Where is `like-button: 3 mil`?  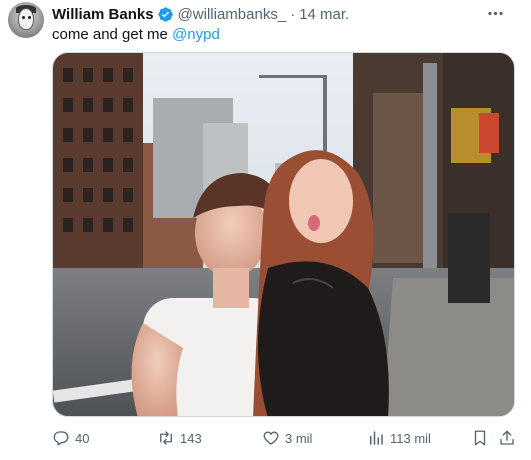
like-button: 3 mil is located at coordinates (287, 438).